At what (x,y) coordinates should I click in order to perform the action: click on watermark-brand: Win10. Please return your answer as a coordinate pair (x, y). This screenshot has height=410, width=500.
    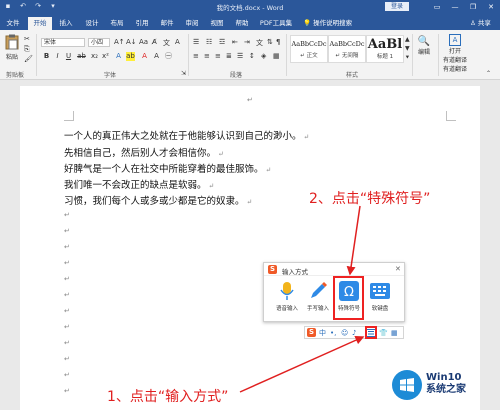
    Looking at the image, I should click on (444, 377).